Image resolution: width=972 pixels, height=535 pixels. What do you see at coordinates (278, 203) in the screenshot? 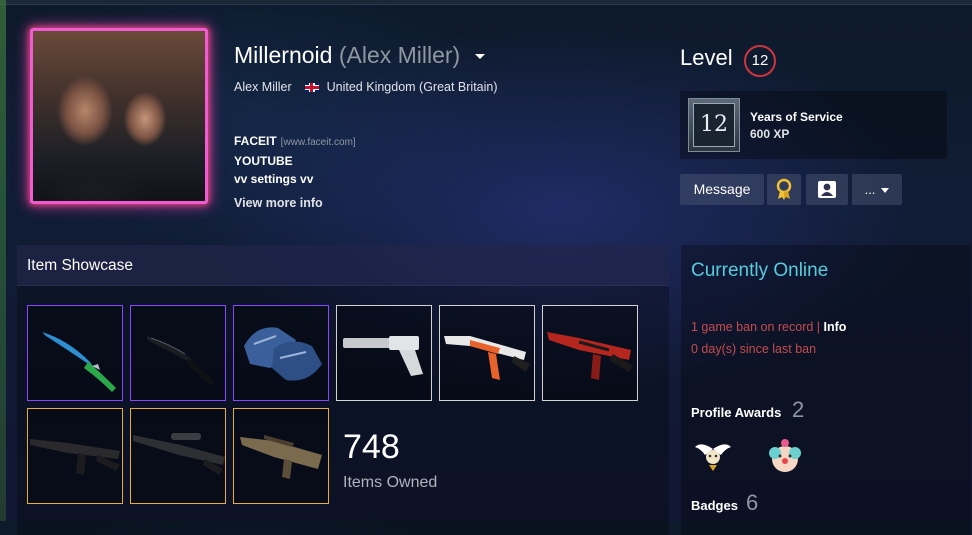
I see `view-more-info-link: View more info` at bounding box center [278, 203].